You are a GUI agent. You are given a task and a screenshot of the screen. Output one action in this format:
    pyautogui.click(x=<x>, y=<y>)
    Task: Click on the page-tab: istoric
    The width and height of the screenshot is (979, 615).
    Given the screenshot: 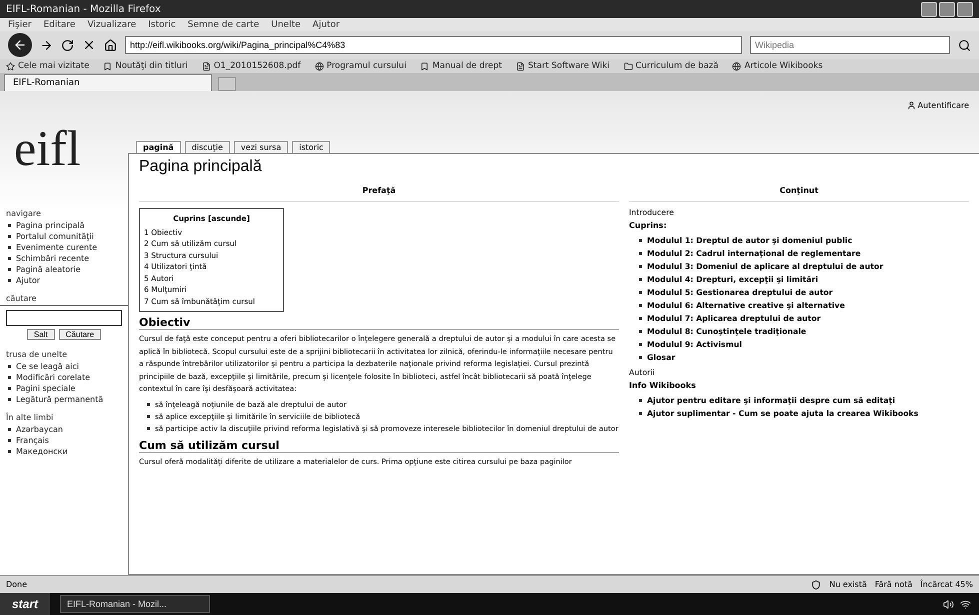 What is the action you would take?
    pyautogui.click(x=311, y=147)
    